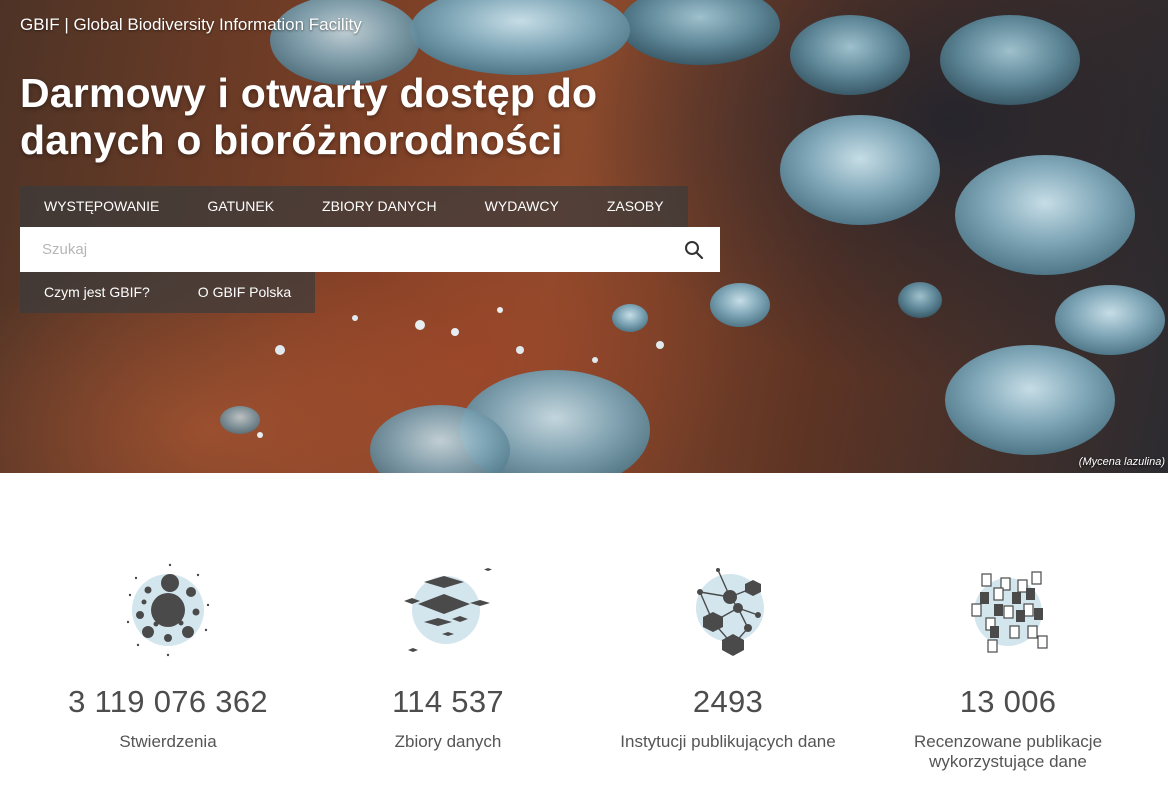  What do you see at coordinates (379, 206) in the screenshot?
I see `tab-datasets: ZBIORY DANYCH` at bounding box center [379, 206].